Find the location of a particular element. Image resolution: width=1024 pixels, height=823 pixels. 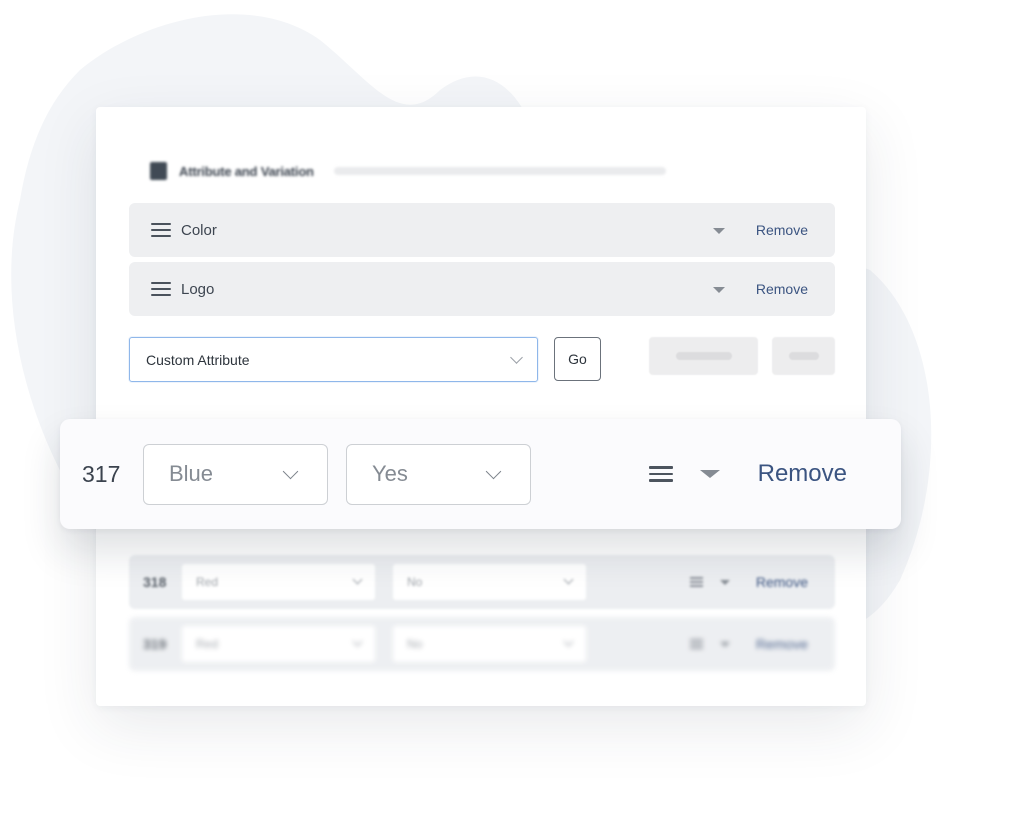

attribute-name: Color is located at coordinates (199, 230).